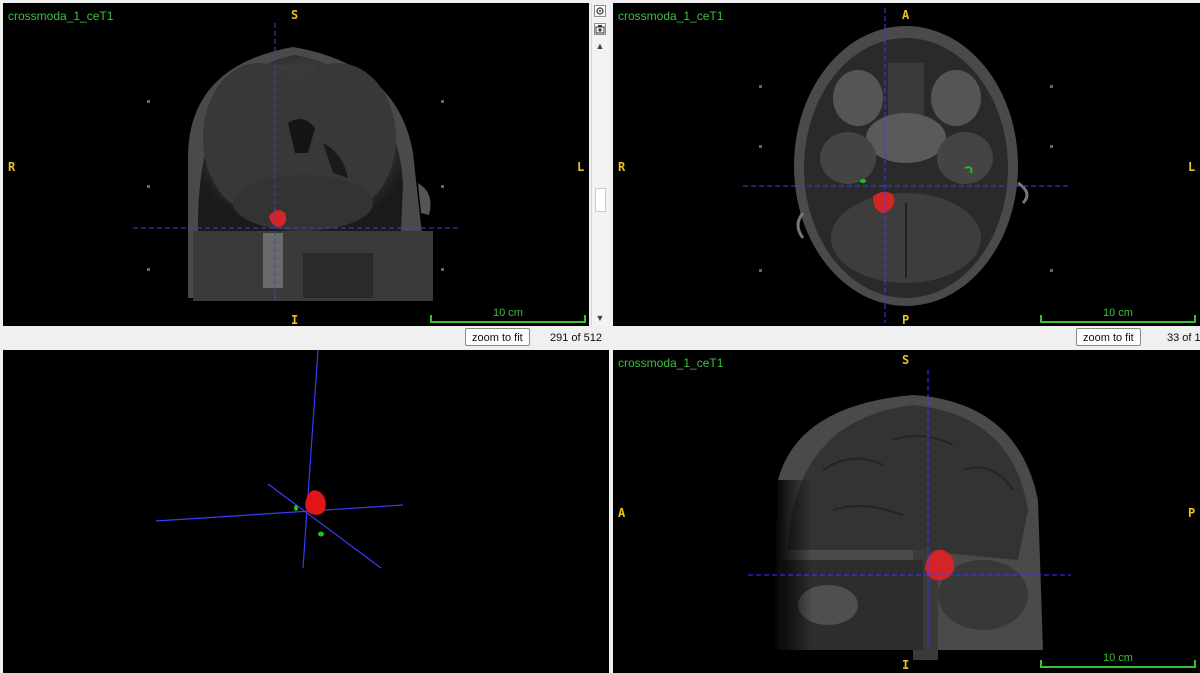  What do you see at coordinates (622, 513) in the screenshot?
I see `orientation-left: A` at bounding box center [622, 513].